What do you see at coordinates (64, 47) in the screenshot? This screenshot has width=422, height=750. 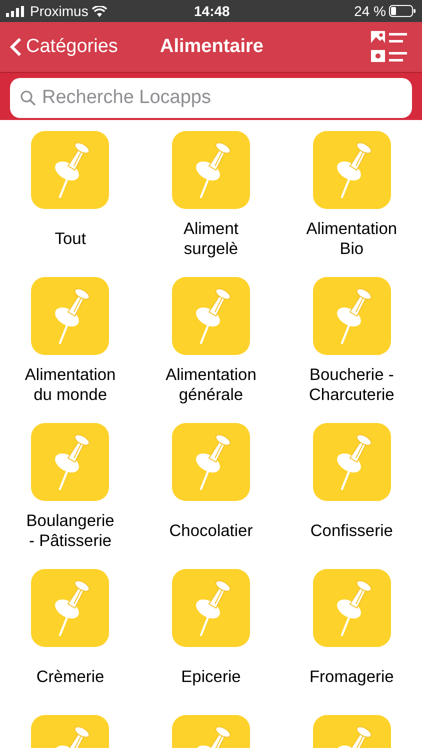 I see `back-button: Catégories` at bounding box center [64, 47].